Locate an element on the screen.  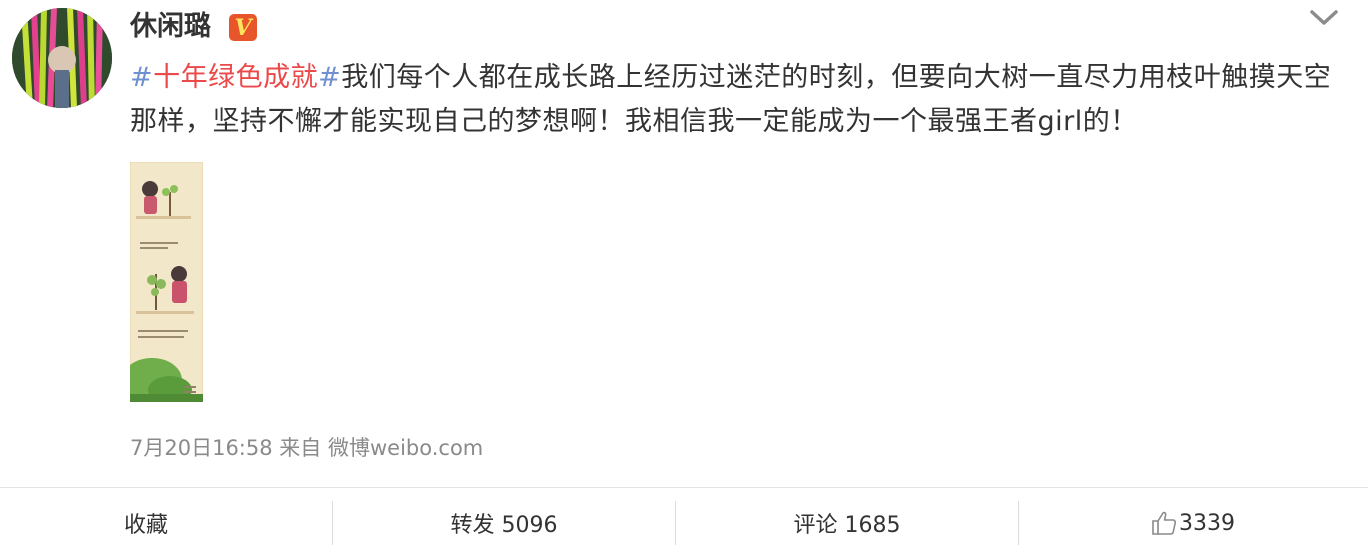
action-bar: 收藏 转发 5096 评论 1685 3339 is located at coordinates (684, 523).